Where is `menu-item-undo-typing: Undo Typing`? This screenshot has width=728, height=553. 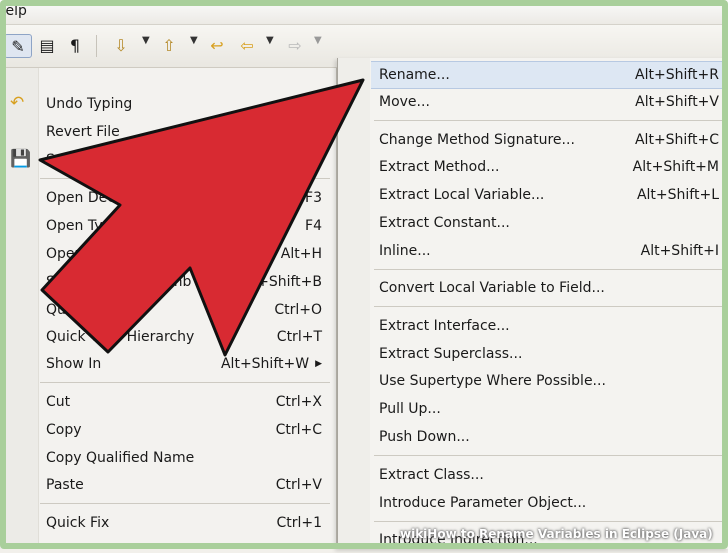 menu-item-undo-typing: Undo Typing is located at coordinates (184, 104).